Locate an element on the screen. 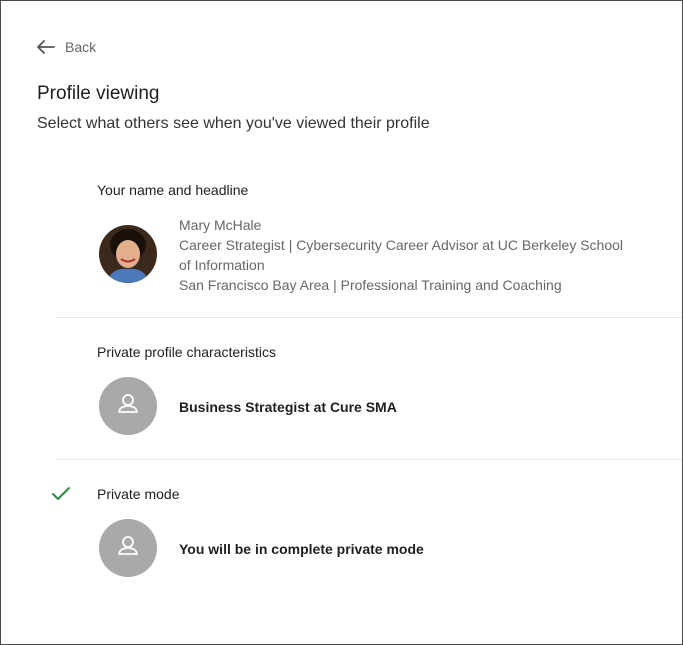 This screenshot has height=645, width=683. member-headline-line-2: of Information is located at coordinates (222, 265).